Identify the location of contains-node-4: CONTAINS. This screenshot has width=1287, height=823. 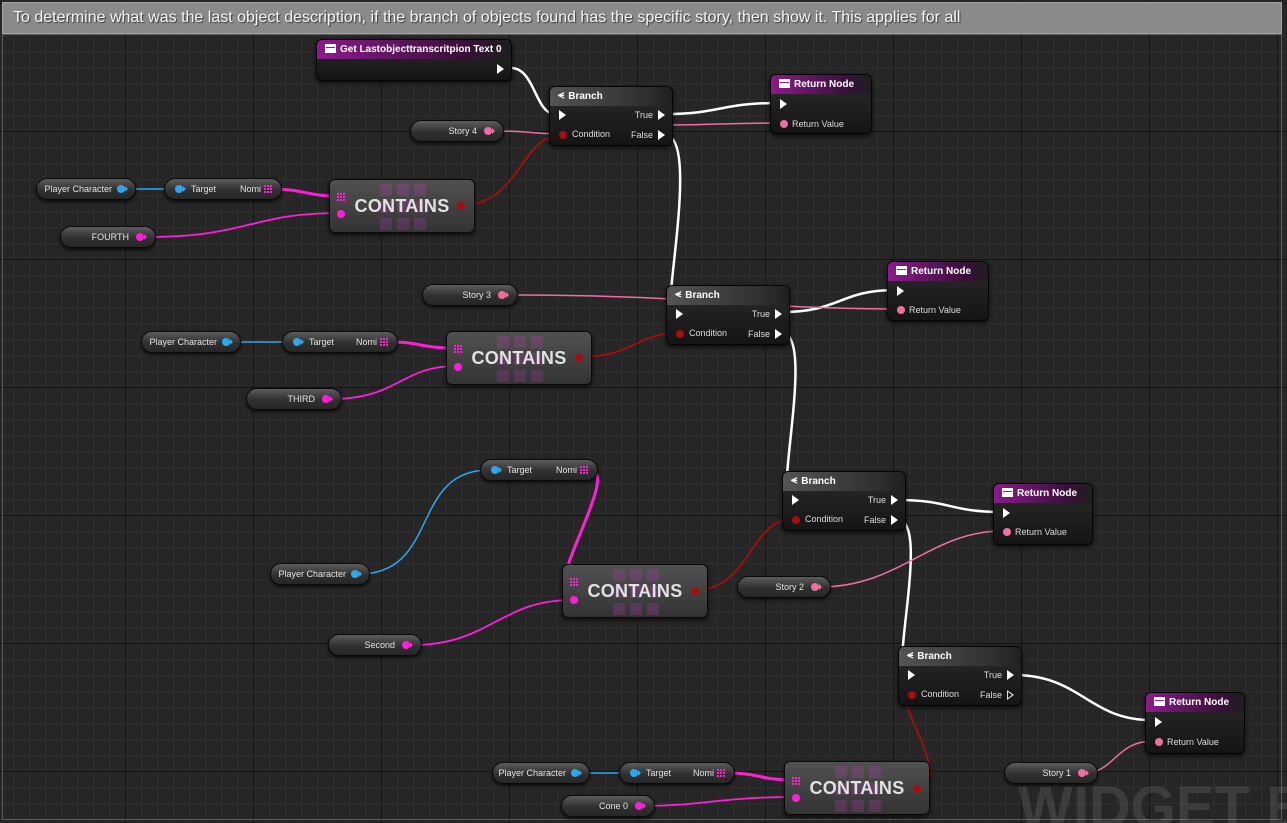
(857, 788).